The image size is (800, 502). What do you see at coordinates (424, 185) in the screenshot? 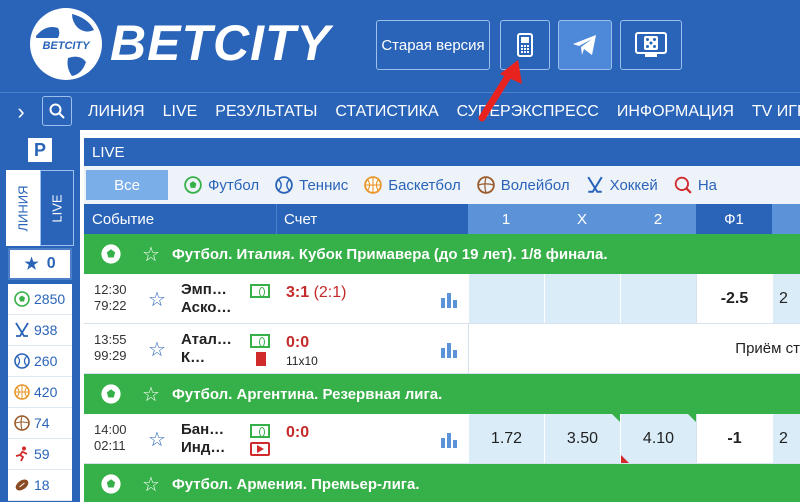
I see `filter-label: Баскетбол` at bounding box center [424, 185].